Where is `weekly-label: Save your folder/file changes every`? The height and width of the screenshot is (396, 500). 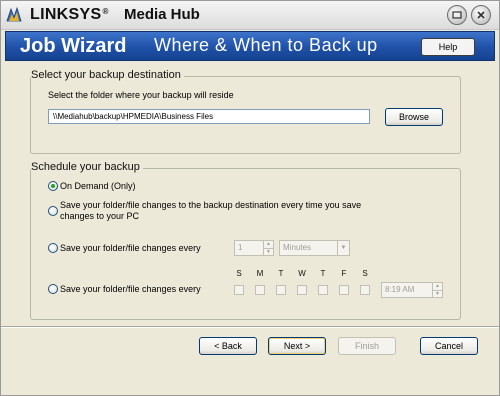 weekly-label: Save your folder/file changes every is located at coordinates (130, 289).